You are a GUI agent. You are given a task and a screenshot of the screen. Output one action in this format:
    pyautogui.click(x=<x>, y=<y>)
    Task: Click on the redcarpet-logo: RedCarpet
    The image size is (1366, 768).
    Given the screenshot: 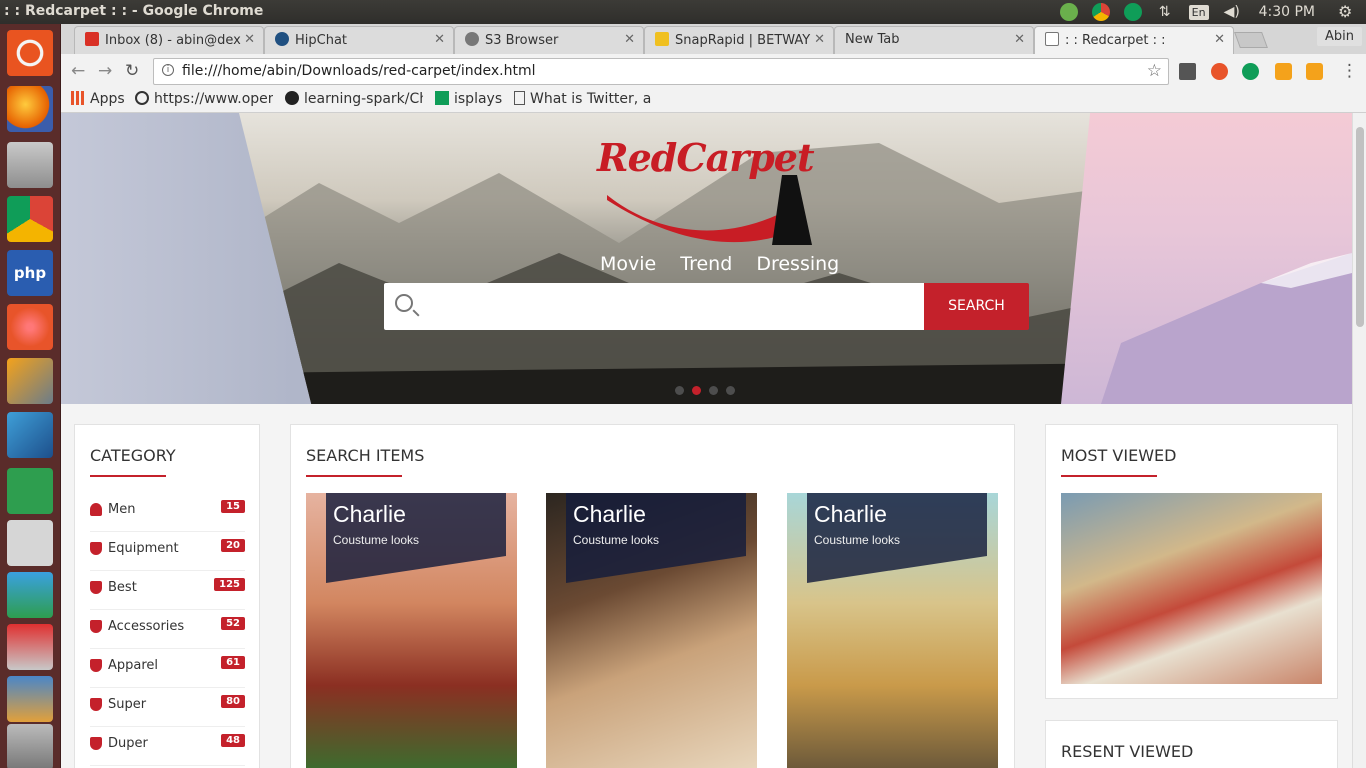 What is the action you would take?
    pyautogui.click(x=706, y=190)
    